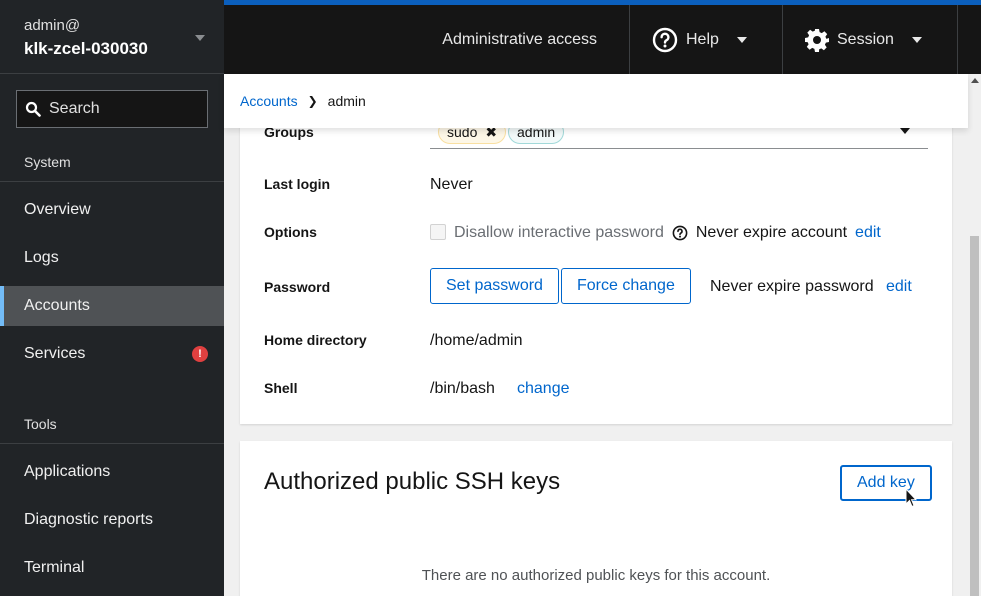  What do you see at coordinates (451, 184) in the screenshot?
I see `last-login-value: Never` at bounding box center [451, 184].